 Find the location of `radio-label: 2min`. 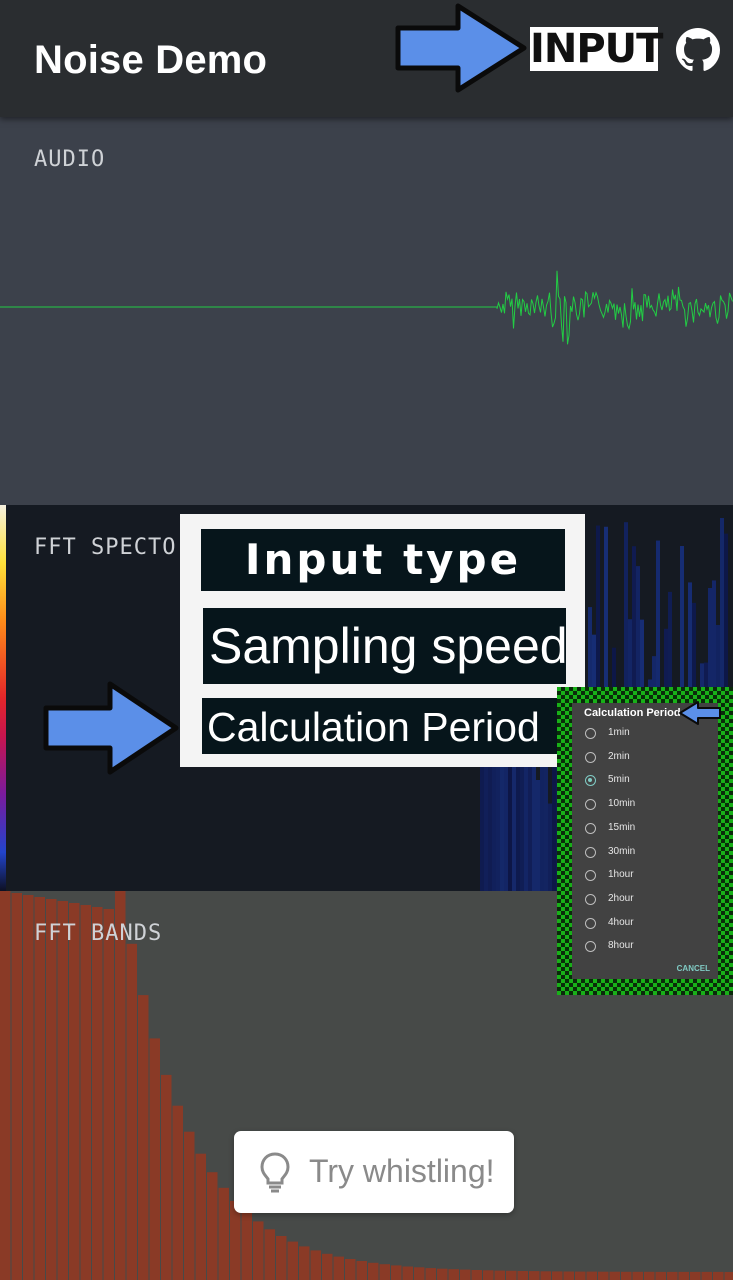

radio-label: 2min is located at coordinates (619, 756).